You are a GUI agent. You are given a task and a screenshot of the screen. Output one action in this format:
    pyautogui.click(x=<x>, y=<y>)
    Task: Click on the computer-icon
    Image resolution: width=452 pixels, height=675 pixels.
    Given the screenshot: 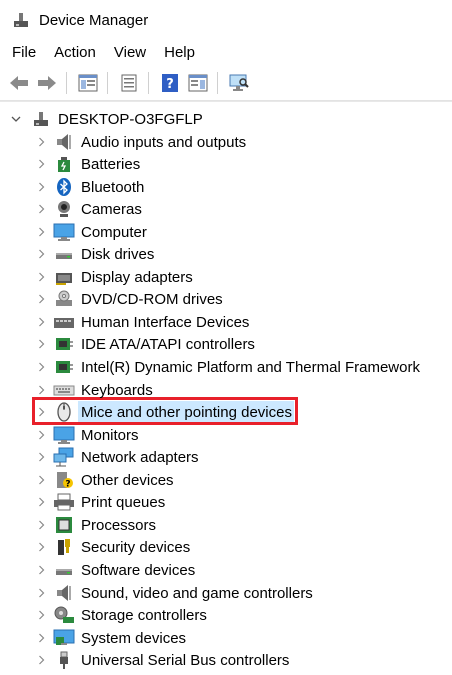 What is the action you would take?
    pyautogui.click(x=64, y=232)
    